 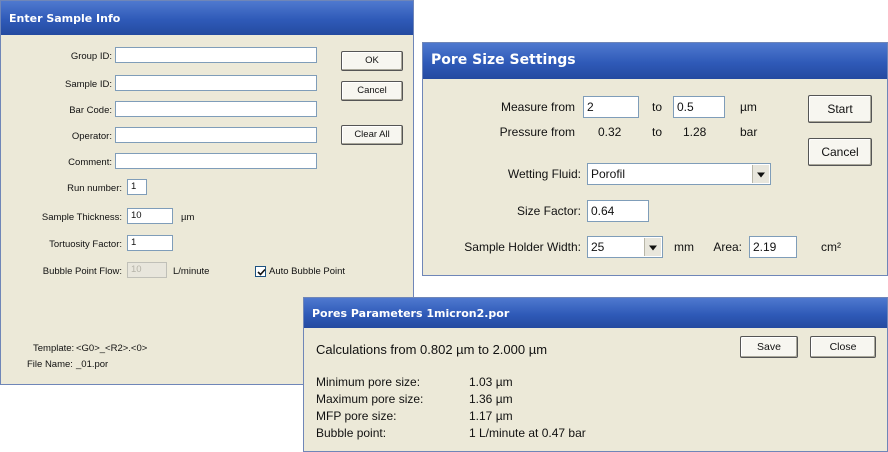 What do you see at coordinates (773, 247) in the screenshot?
I see `area-field: 2.19` at bounding box center [773, 247].